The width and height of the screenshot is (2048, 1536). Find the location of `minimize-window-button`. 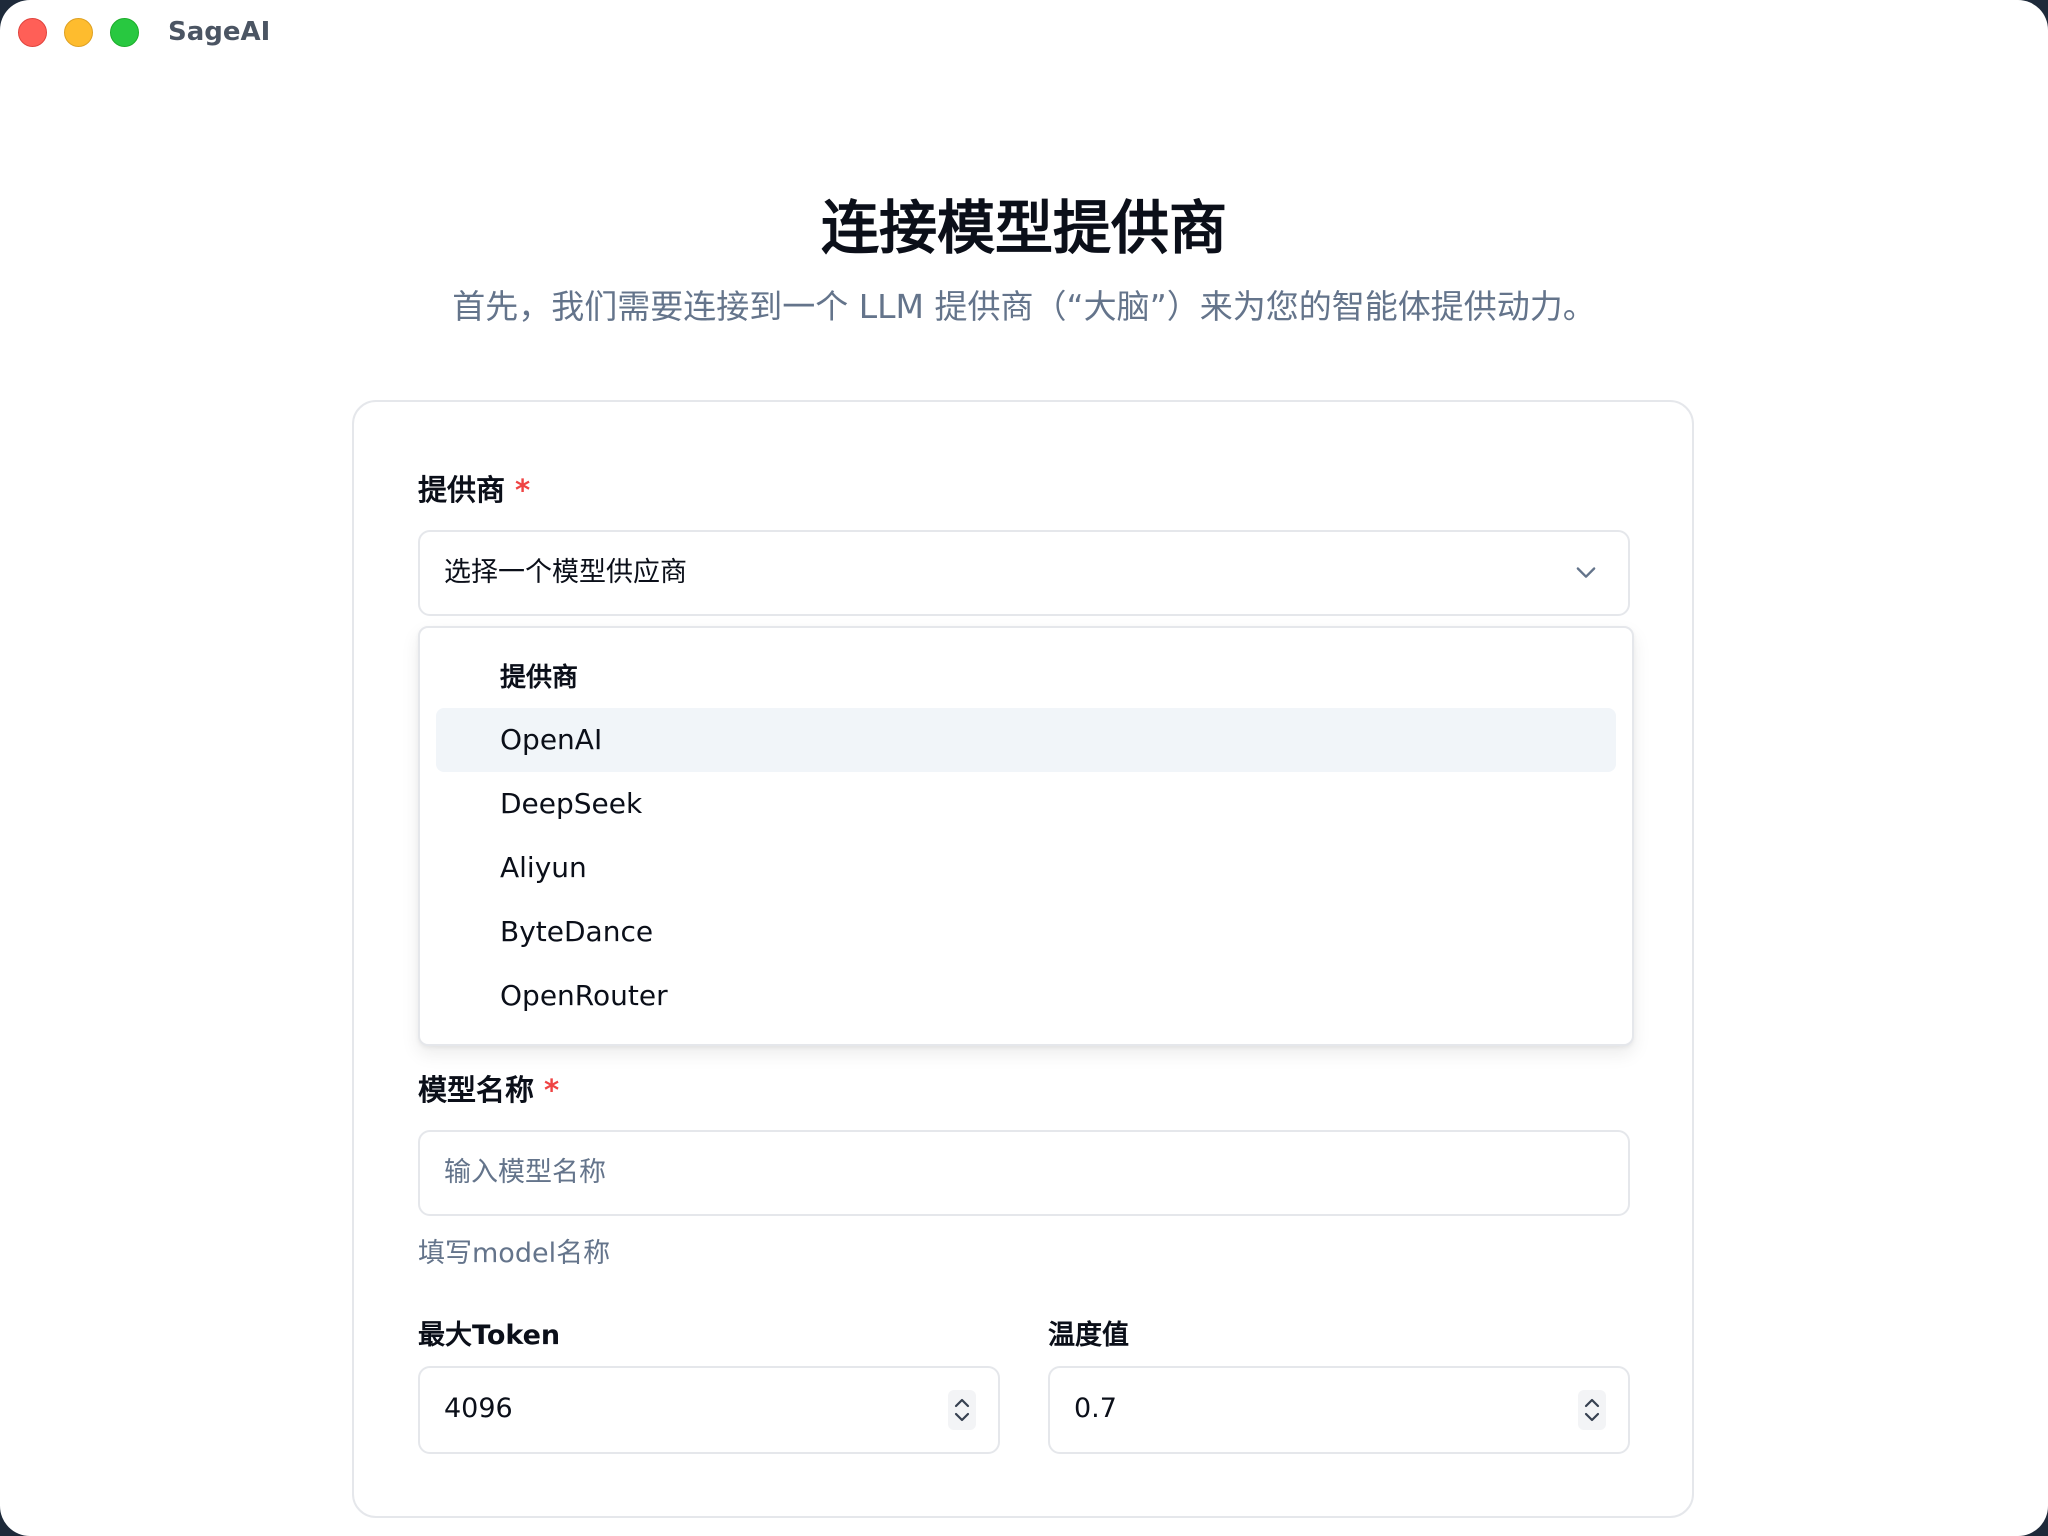

minimize-window-button is located at coordinates (78, 32).